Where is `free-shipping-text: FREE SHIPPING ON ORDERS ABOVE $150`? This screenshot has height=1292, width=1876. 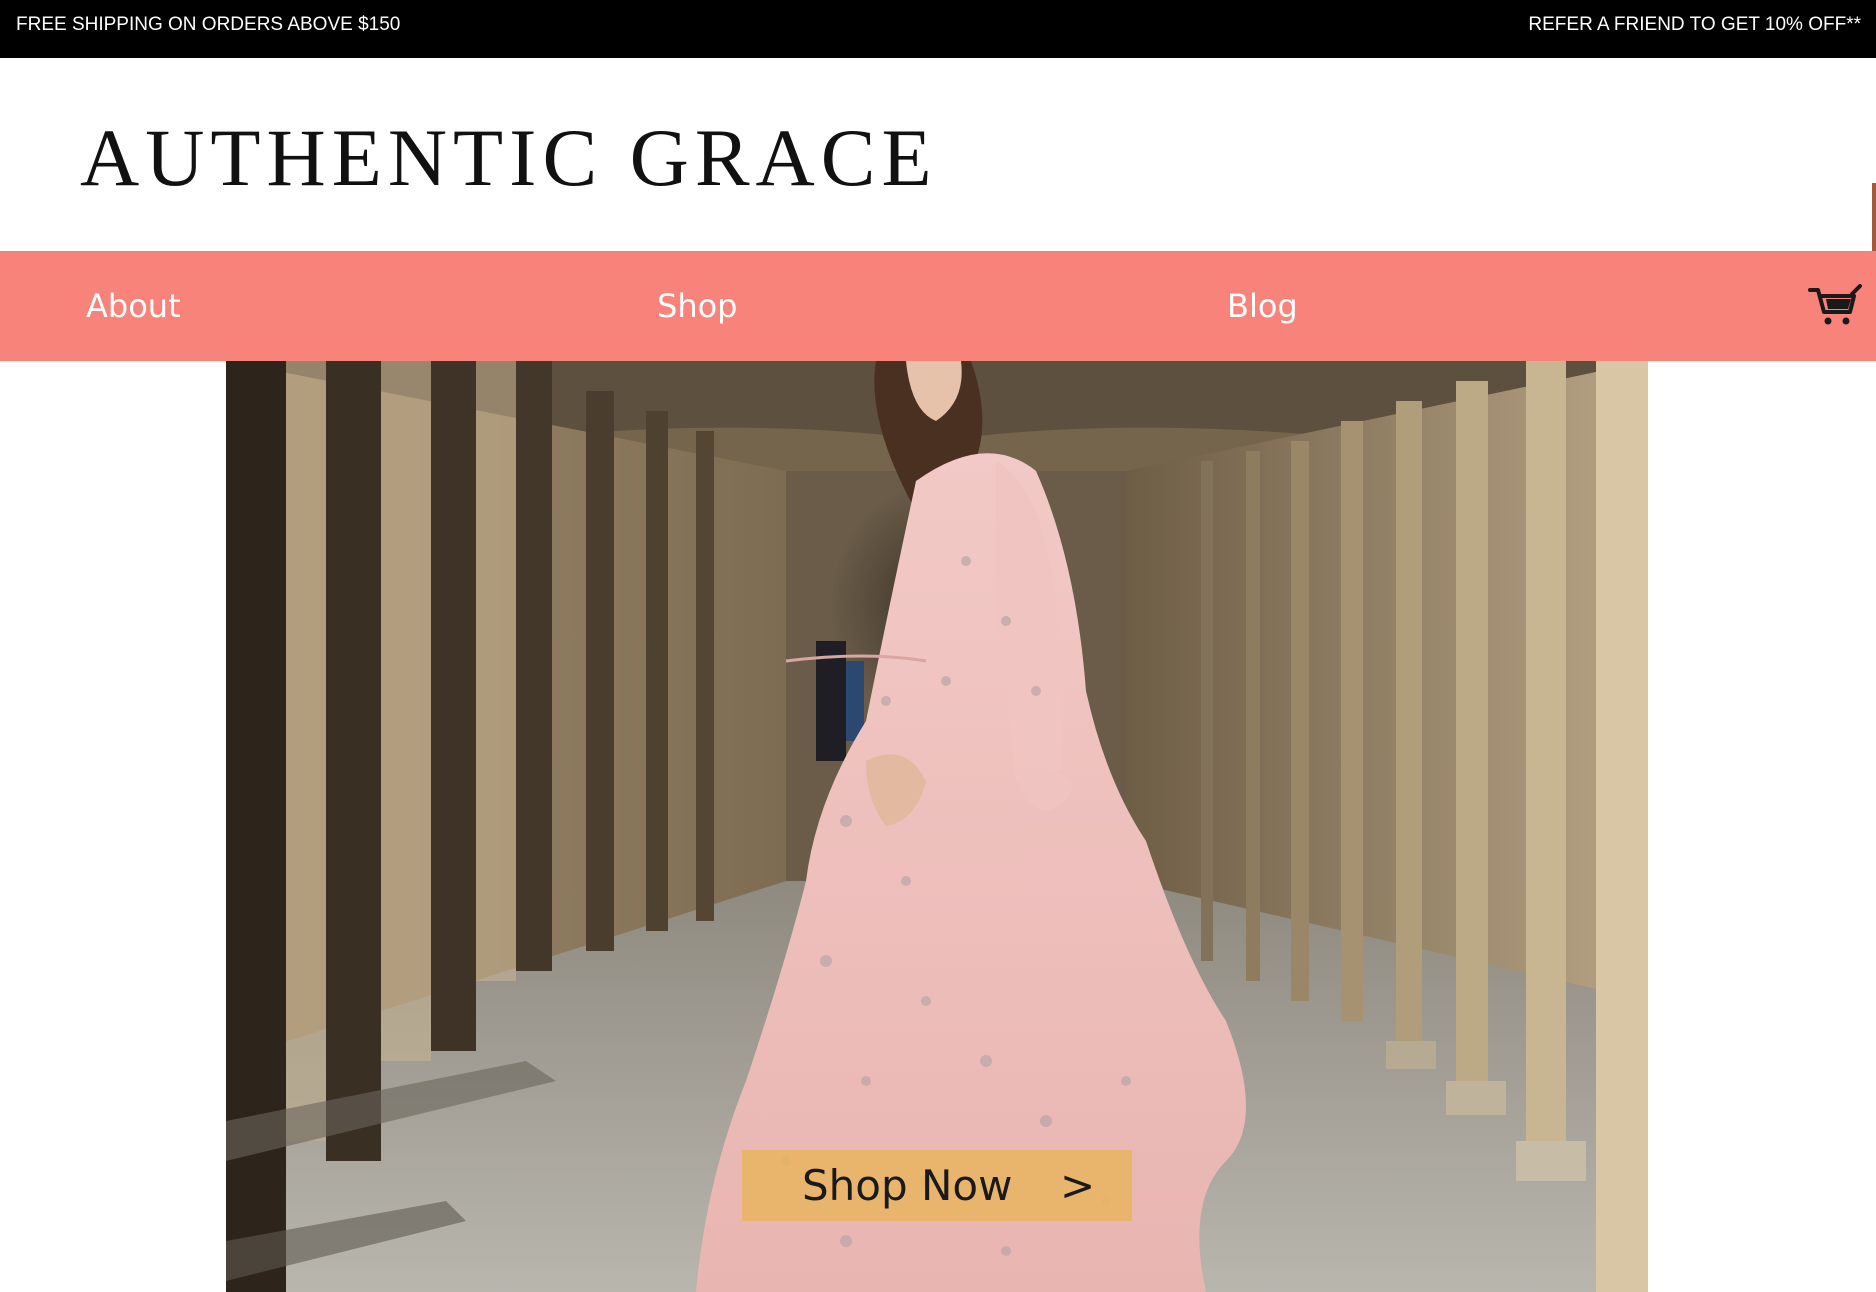
free-shipping-text: FREE SHIPPING ON ORDERS ABOVE $150 is located at coordinates (208, 24).